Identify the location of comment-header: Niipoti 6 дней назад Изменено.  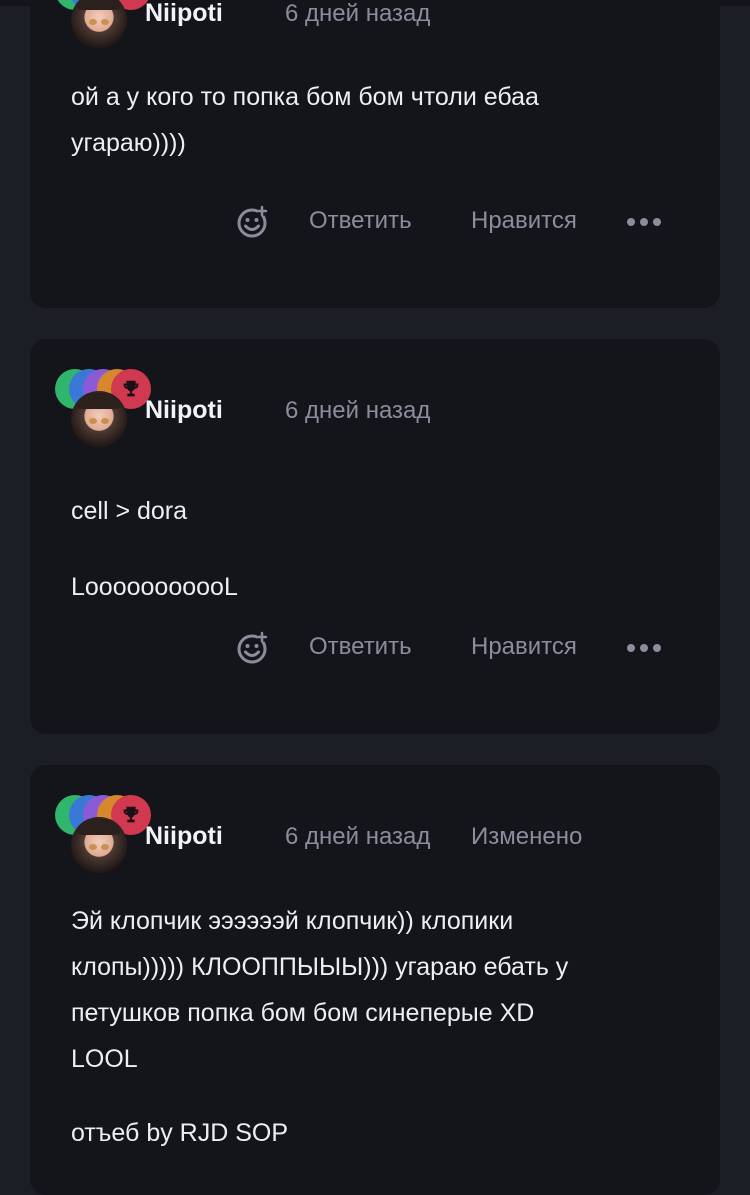
(375, 835).